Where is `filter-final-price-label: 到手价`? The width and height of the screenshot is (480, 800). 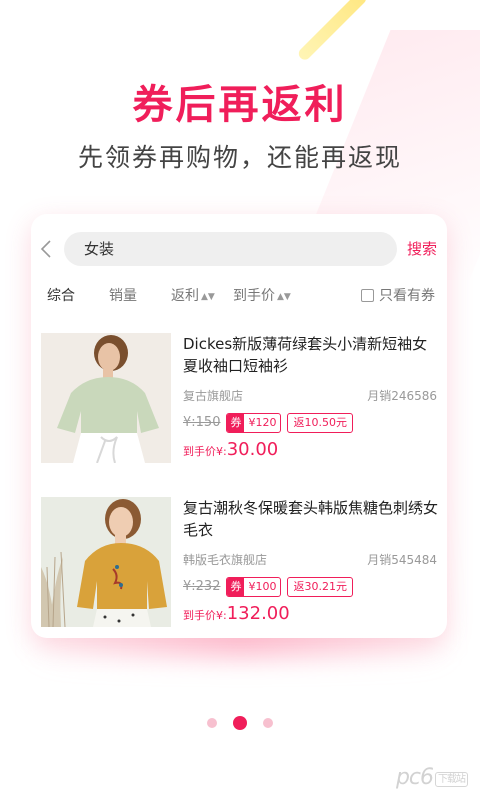
filter-final-price-label: 到手价 is located at coordinates (254, 296).